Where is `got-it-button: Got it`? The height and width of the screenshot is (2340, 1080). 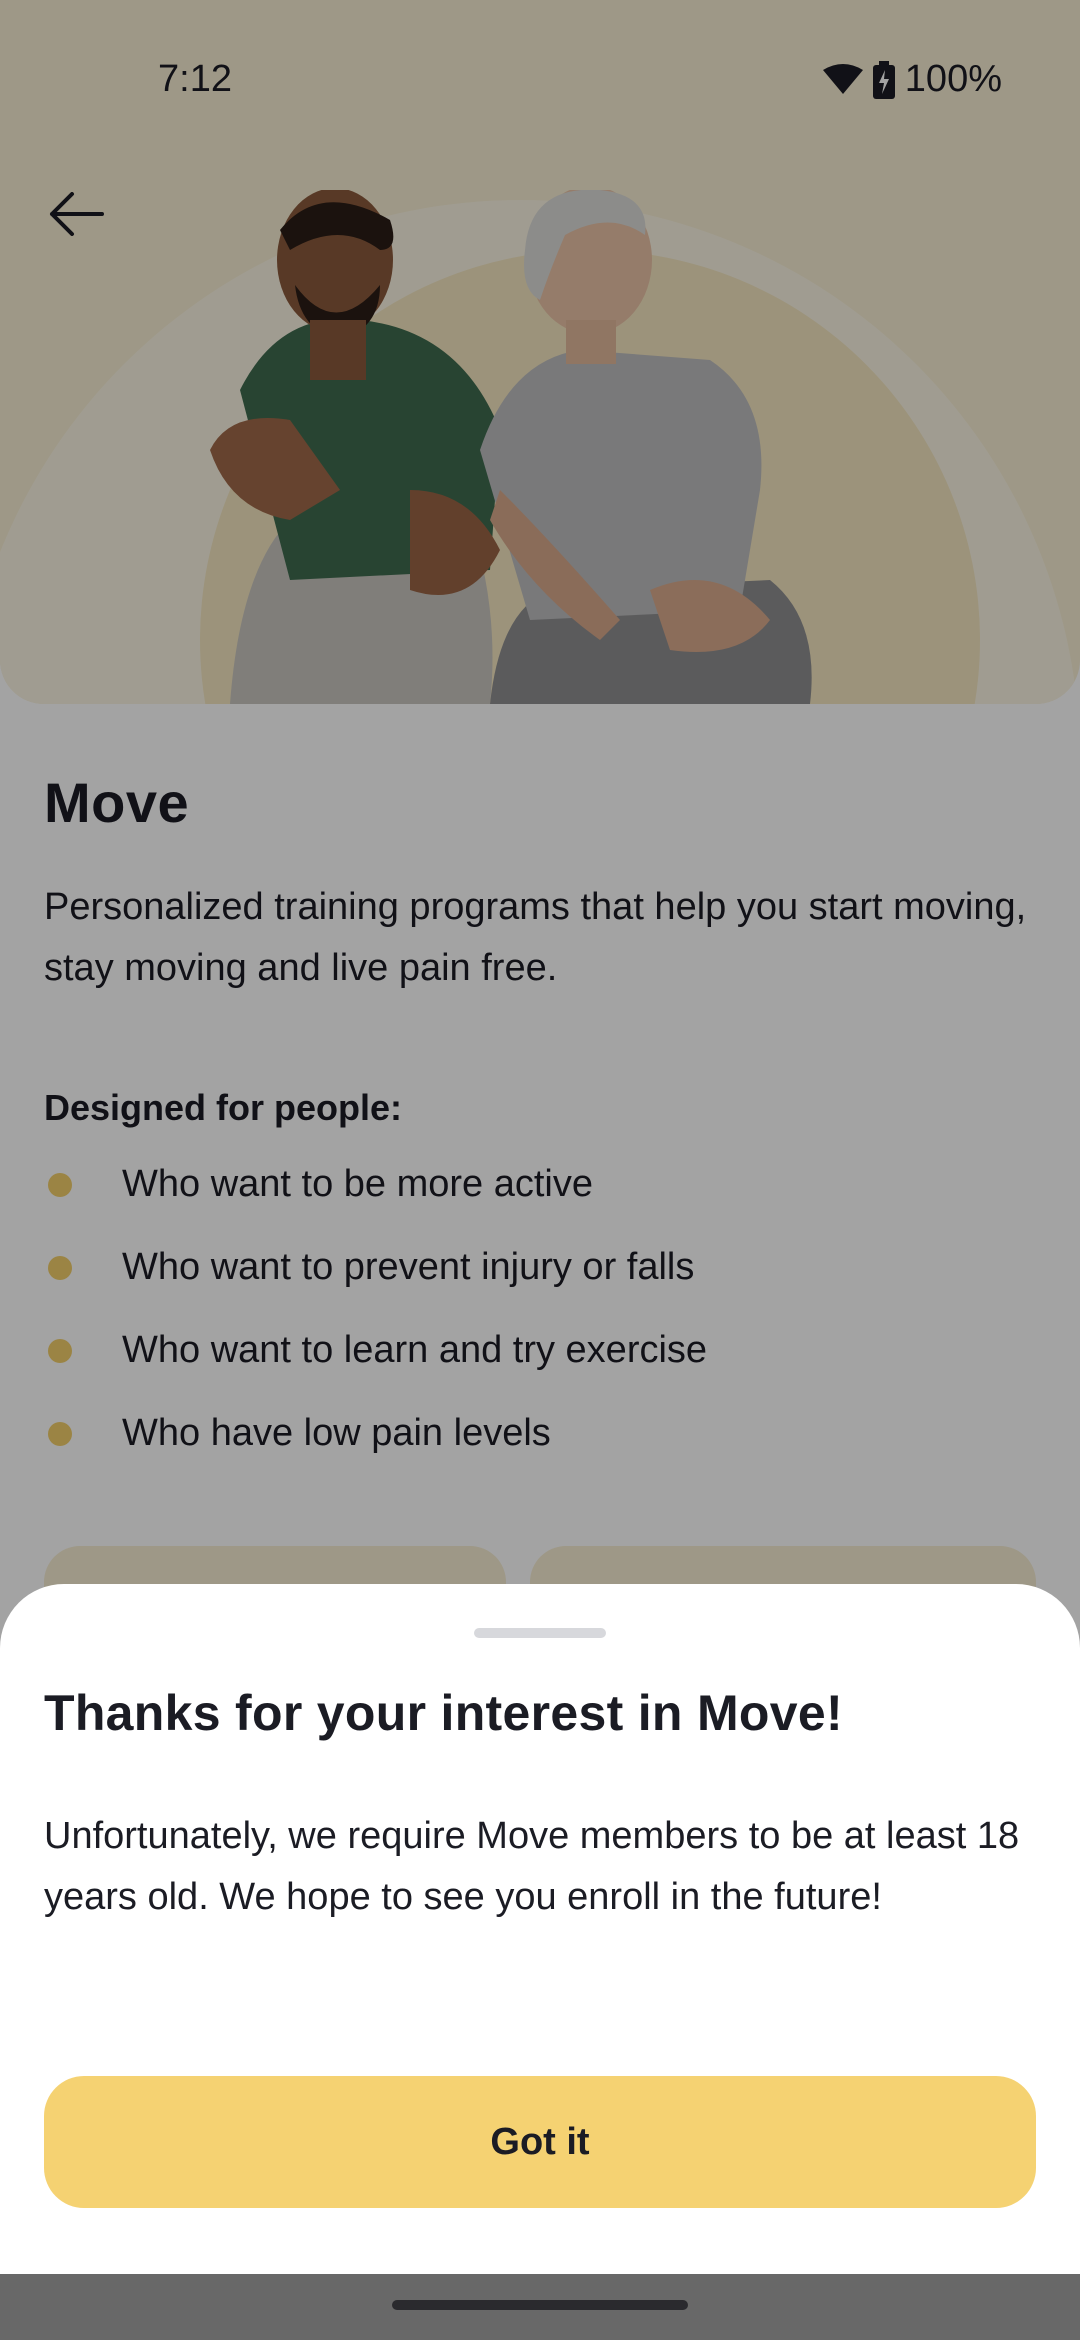
got-it-button: Got it is located at coordinates (540, 2142).